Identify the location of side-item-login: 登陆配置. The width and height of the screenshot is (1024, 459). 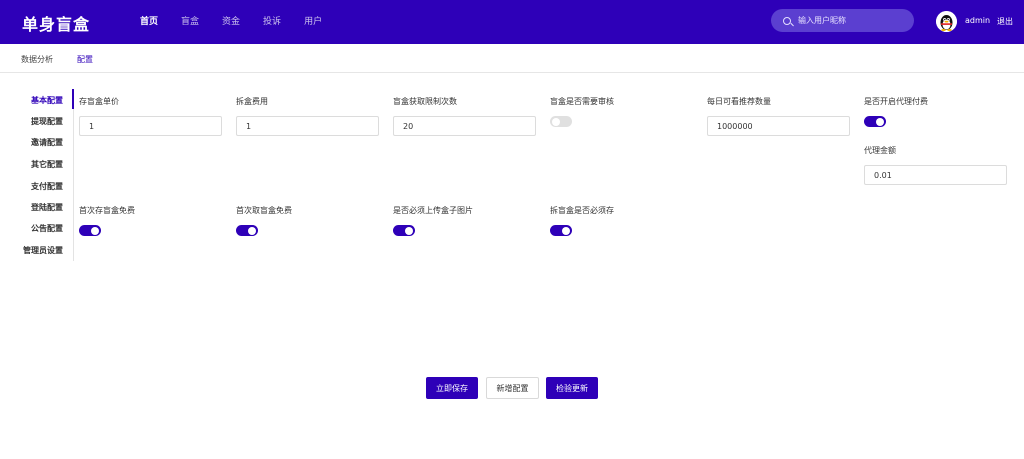
(47, 207).